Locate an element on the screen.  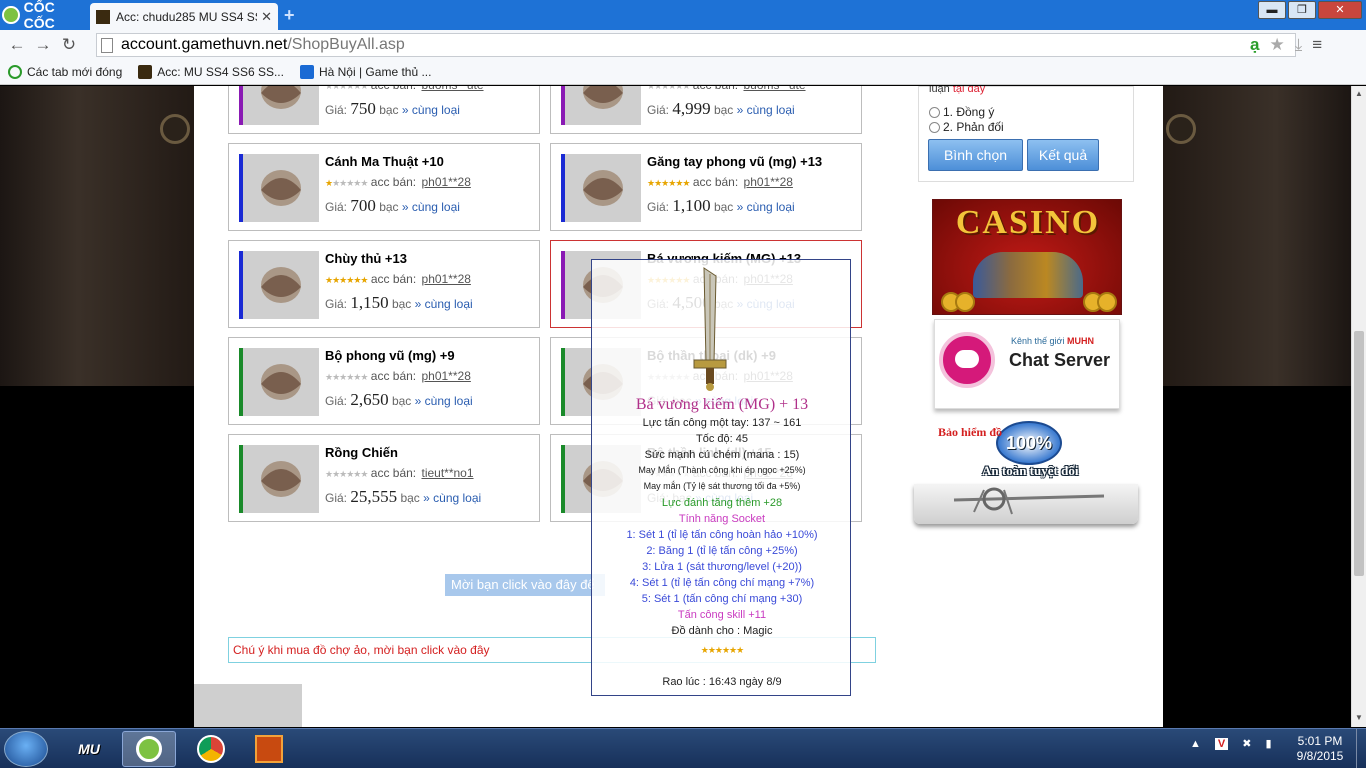
item-name: Bộ phong vũ (mg) +9 is located at coordinates (390, 355).